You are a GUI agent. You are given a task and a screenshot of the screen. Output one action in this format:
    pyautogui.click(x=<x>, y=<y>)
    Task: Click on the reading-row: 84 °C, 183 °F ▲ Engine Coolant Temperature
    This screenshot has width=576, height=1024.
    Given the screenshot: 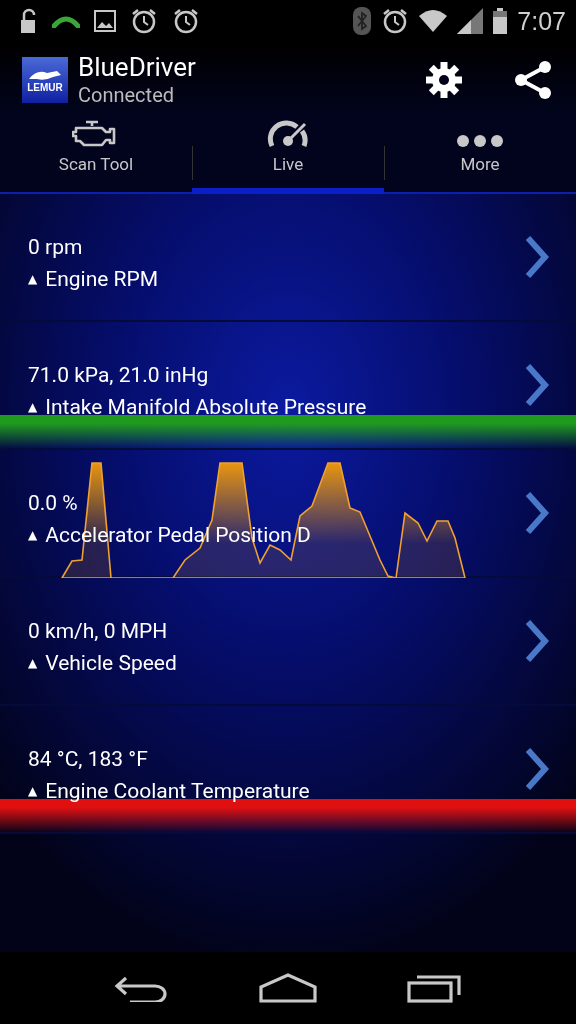 What is the action you would take?
    pyautogui.click(x=288, y=770)
    